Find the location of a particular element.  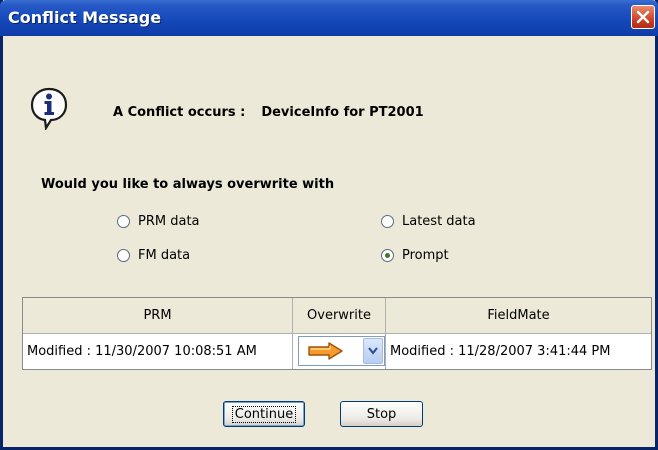

prm-modified-cell: Modified : 11/30/2007 10:08:51 AM is located at coordinates (158, 351).